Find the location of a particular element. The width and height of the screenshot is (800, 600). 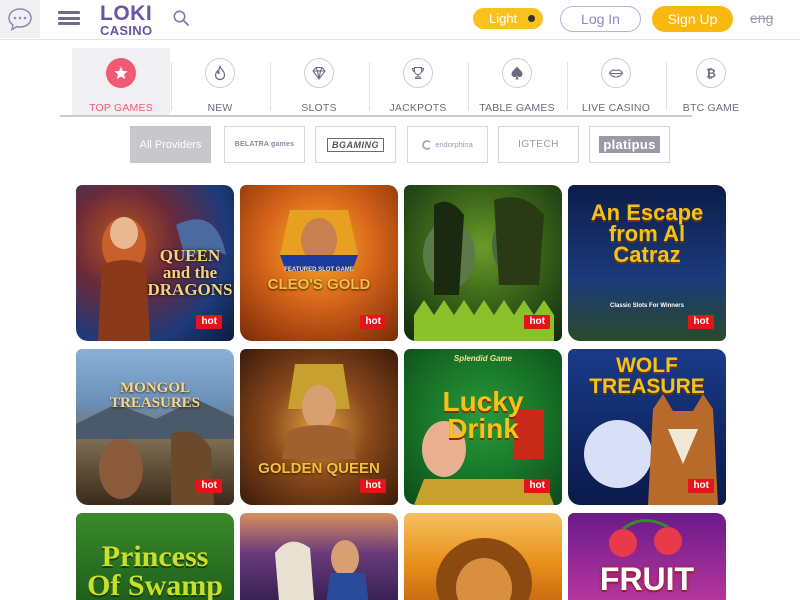

game-title: WOLF TREASURE is located at coordinates (647, 376).